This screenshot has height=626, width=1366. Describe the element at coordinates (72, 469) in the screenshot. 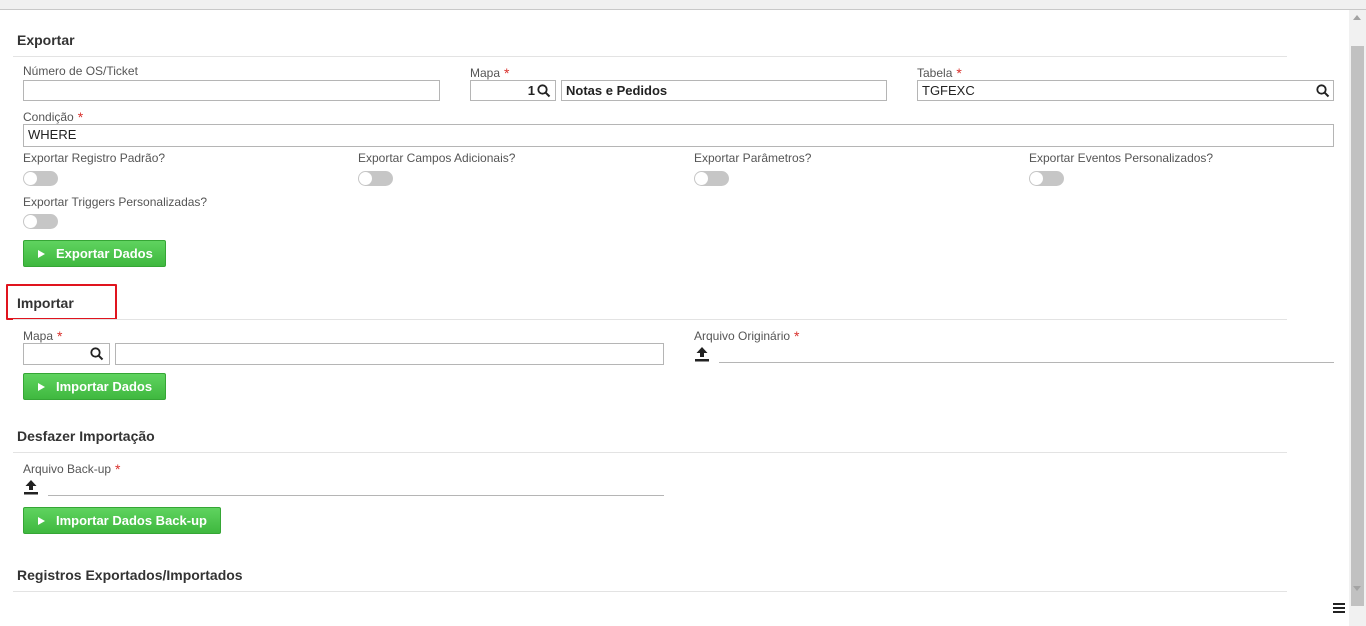

I see `arquivo-backup-label: Arquivo Back-up *` at that location.